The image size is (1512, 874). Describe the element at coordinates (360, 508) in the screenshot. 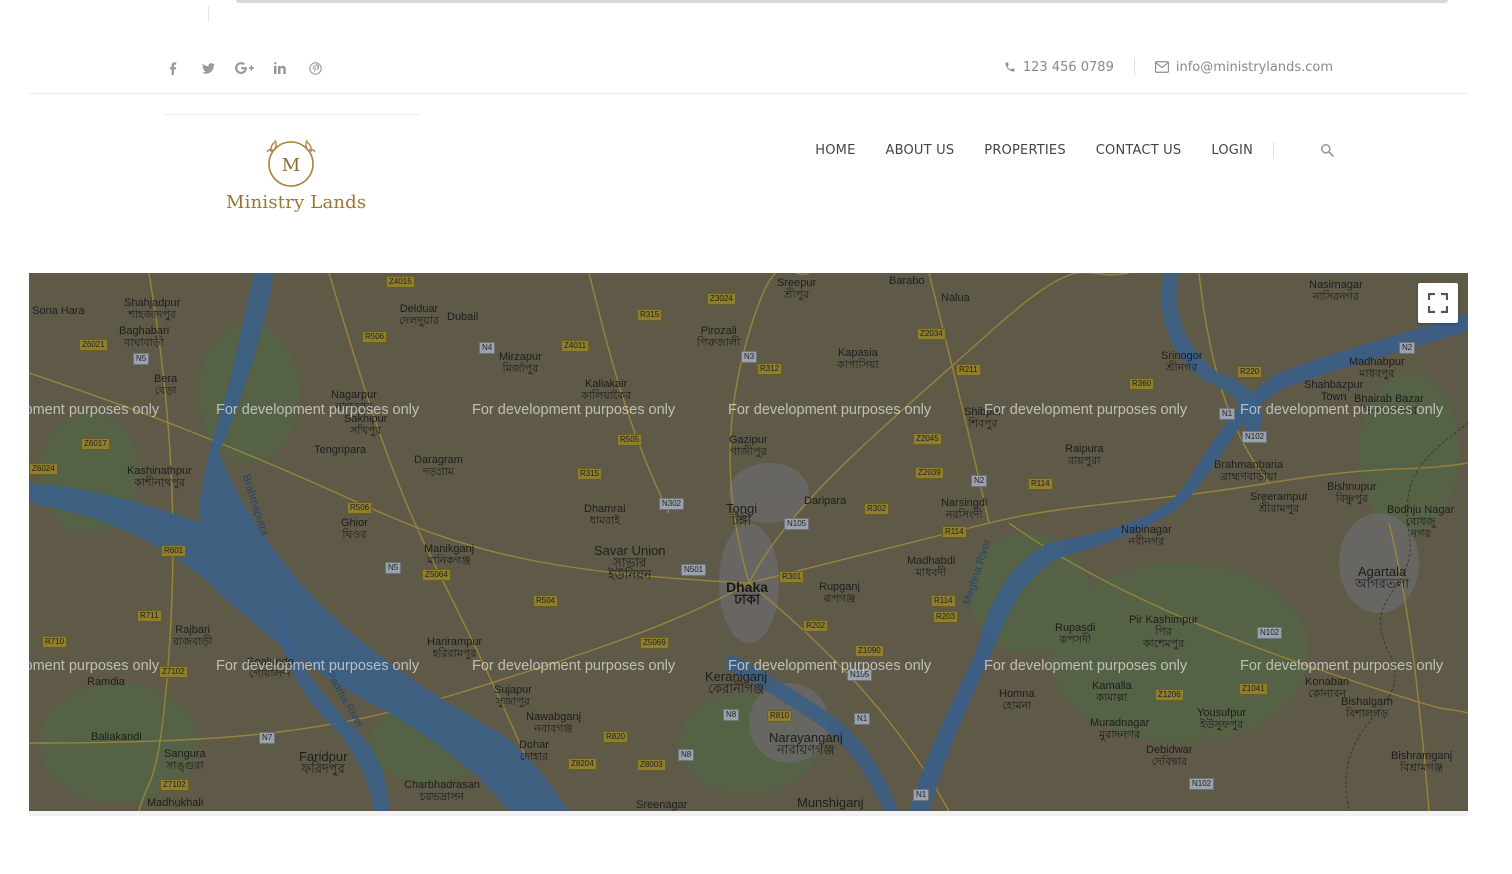

I see `map-road-label: R506` at that location.